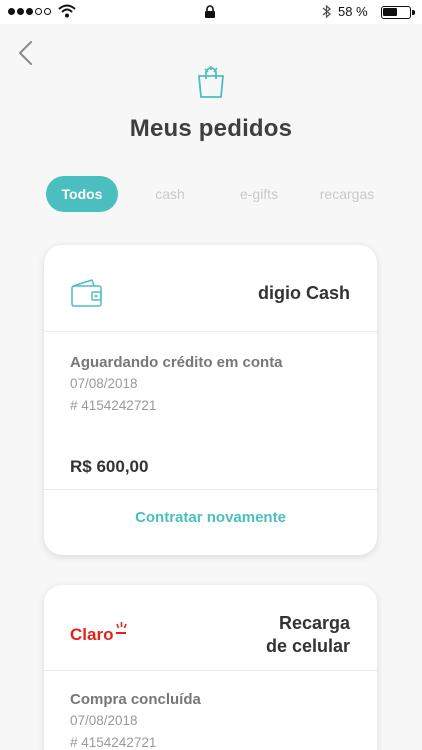  What do you see at coordinates (29, 11) in the screenshot?
I see `cell-signal-icon` at bounding box center [29, 11].